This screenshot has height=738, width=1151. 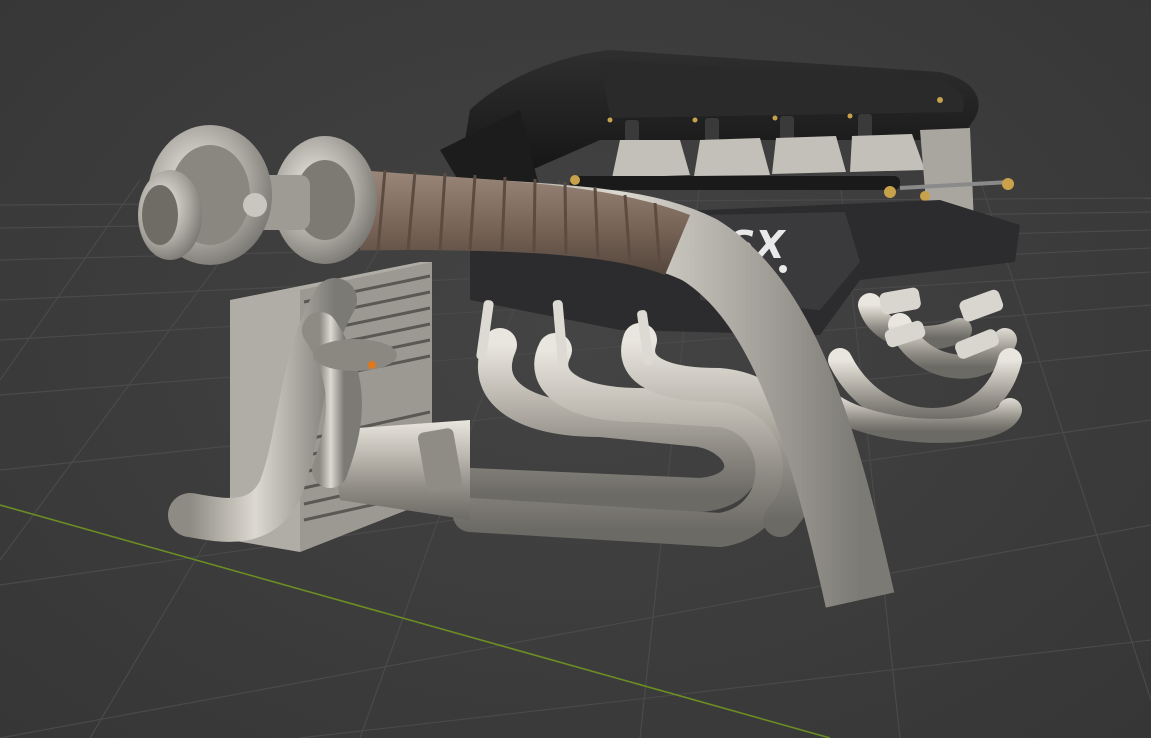 What do you see at coordinates (635, 435) in the screenshot?
I see `exhaust-header-left` at bounding box center [635, 435].